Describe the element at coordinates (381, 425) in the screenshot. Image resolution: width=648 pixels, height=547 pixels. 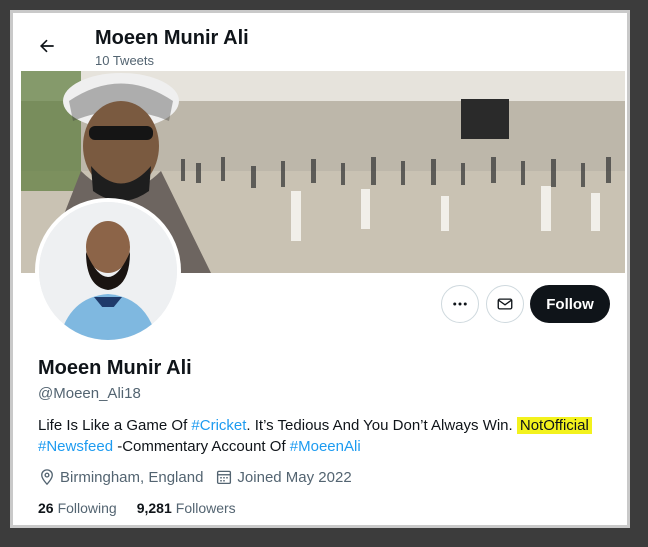
I see `bio-text: . It’s Tedious And You Don’t Always Win.` at that location.